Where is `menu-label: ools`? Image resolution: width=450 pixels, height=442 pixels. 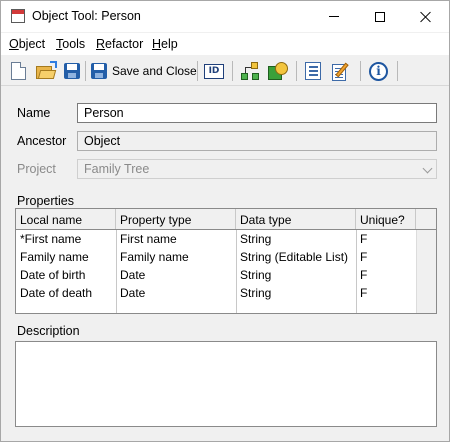 menu-label: ools is located at coordinates (74, 44).